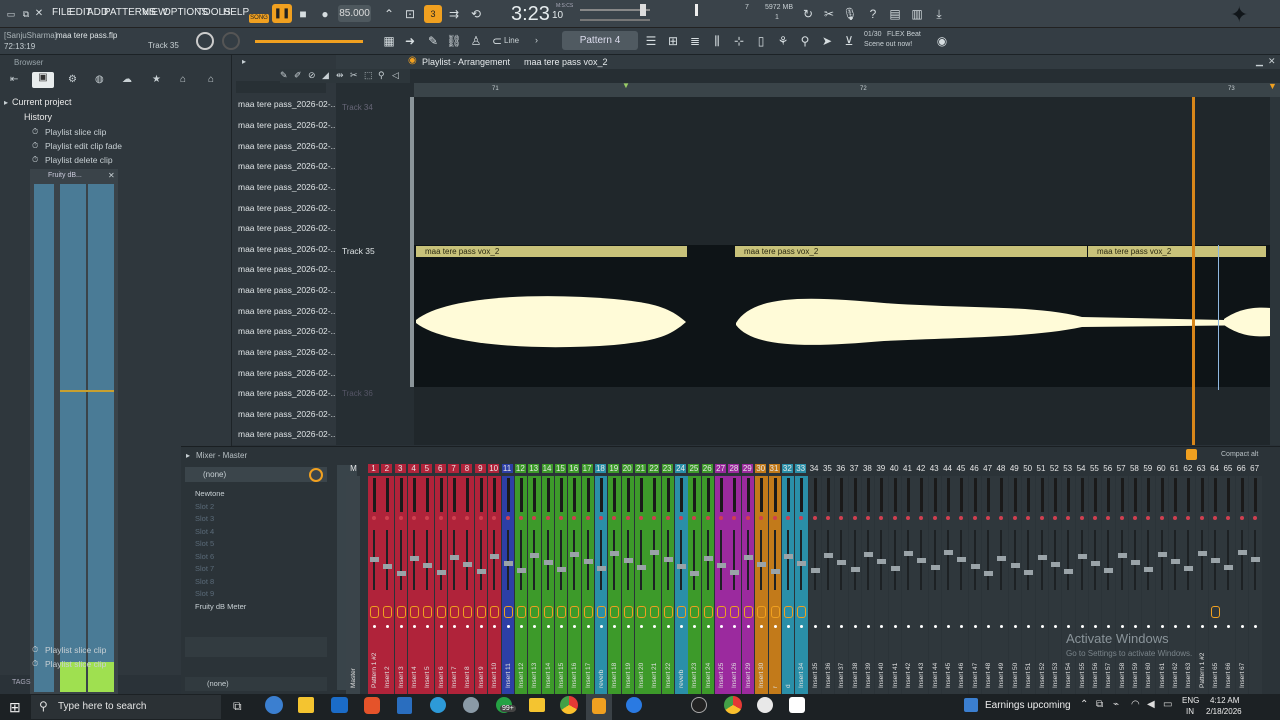  I want to click on mixer-view-mode: Compact alt, so click(1239, 454).